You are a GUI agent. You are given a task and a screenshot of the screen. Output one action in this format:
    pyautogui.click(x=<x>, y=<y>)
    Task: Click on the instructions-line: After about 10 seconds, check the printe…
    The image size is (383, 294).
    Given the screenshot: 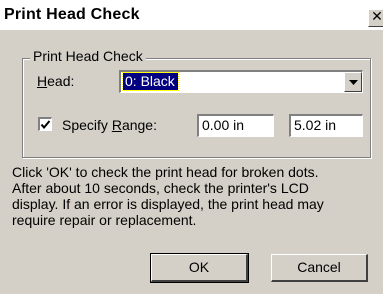 What is the action you would take?
    pyautogui.click(x=160, y=188)
    